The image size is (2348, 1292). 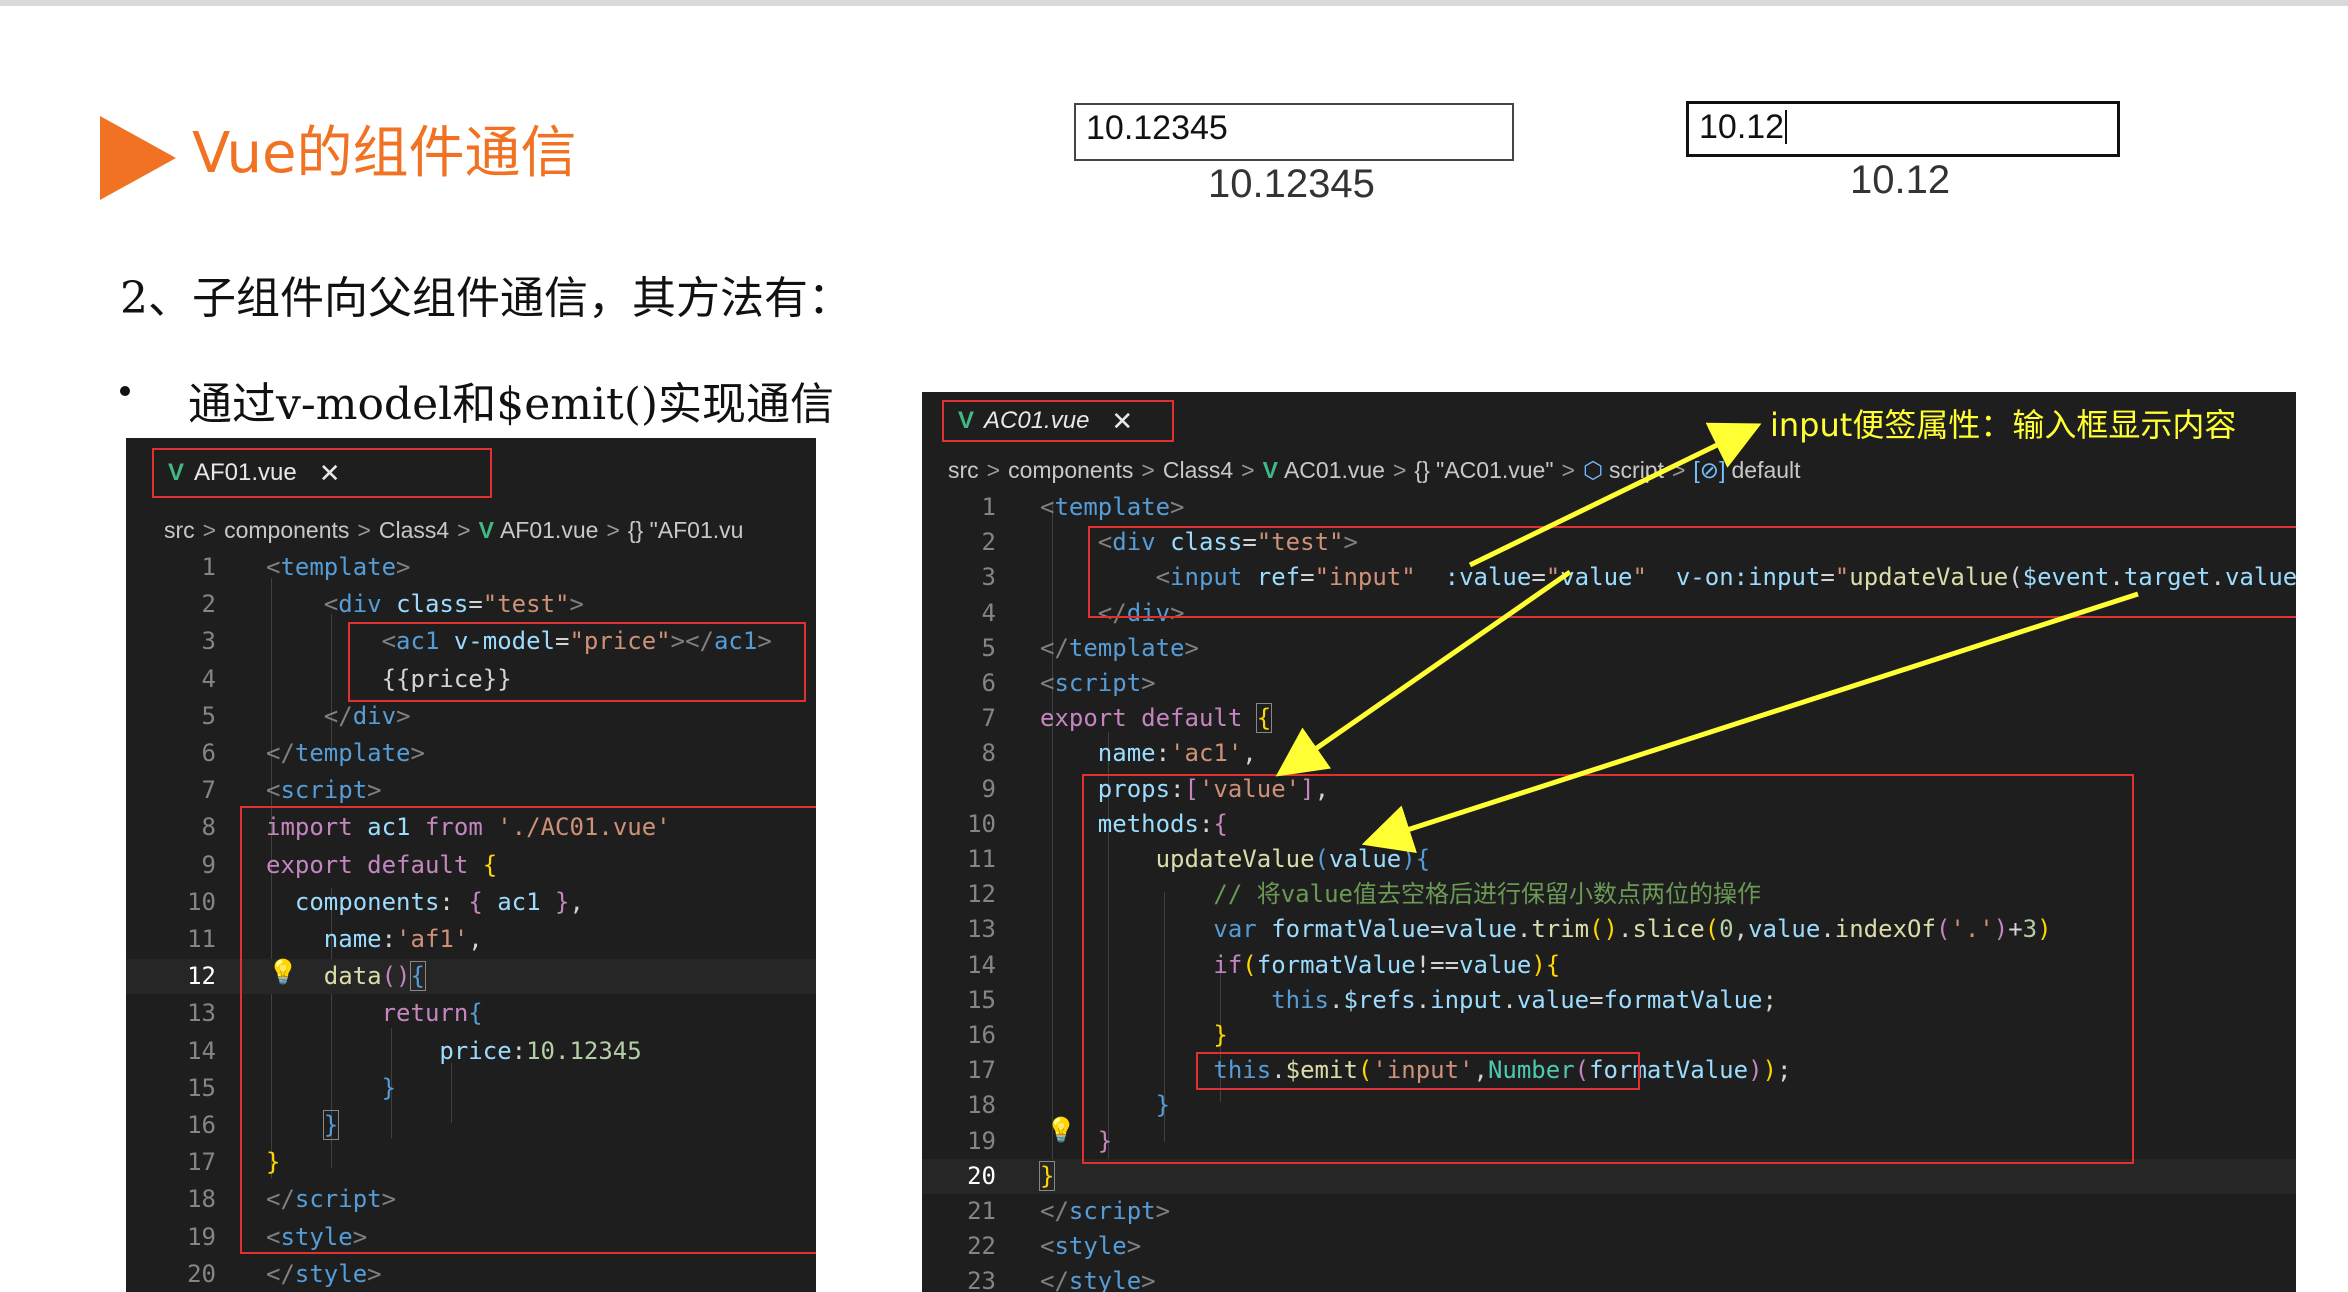 I want to click on annotation-arrows, so click(x=1707, y=638).